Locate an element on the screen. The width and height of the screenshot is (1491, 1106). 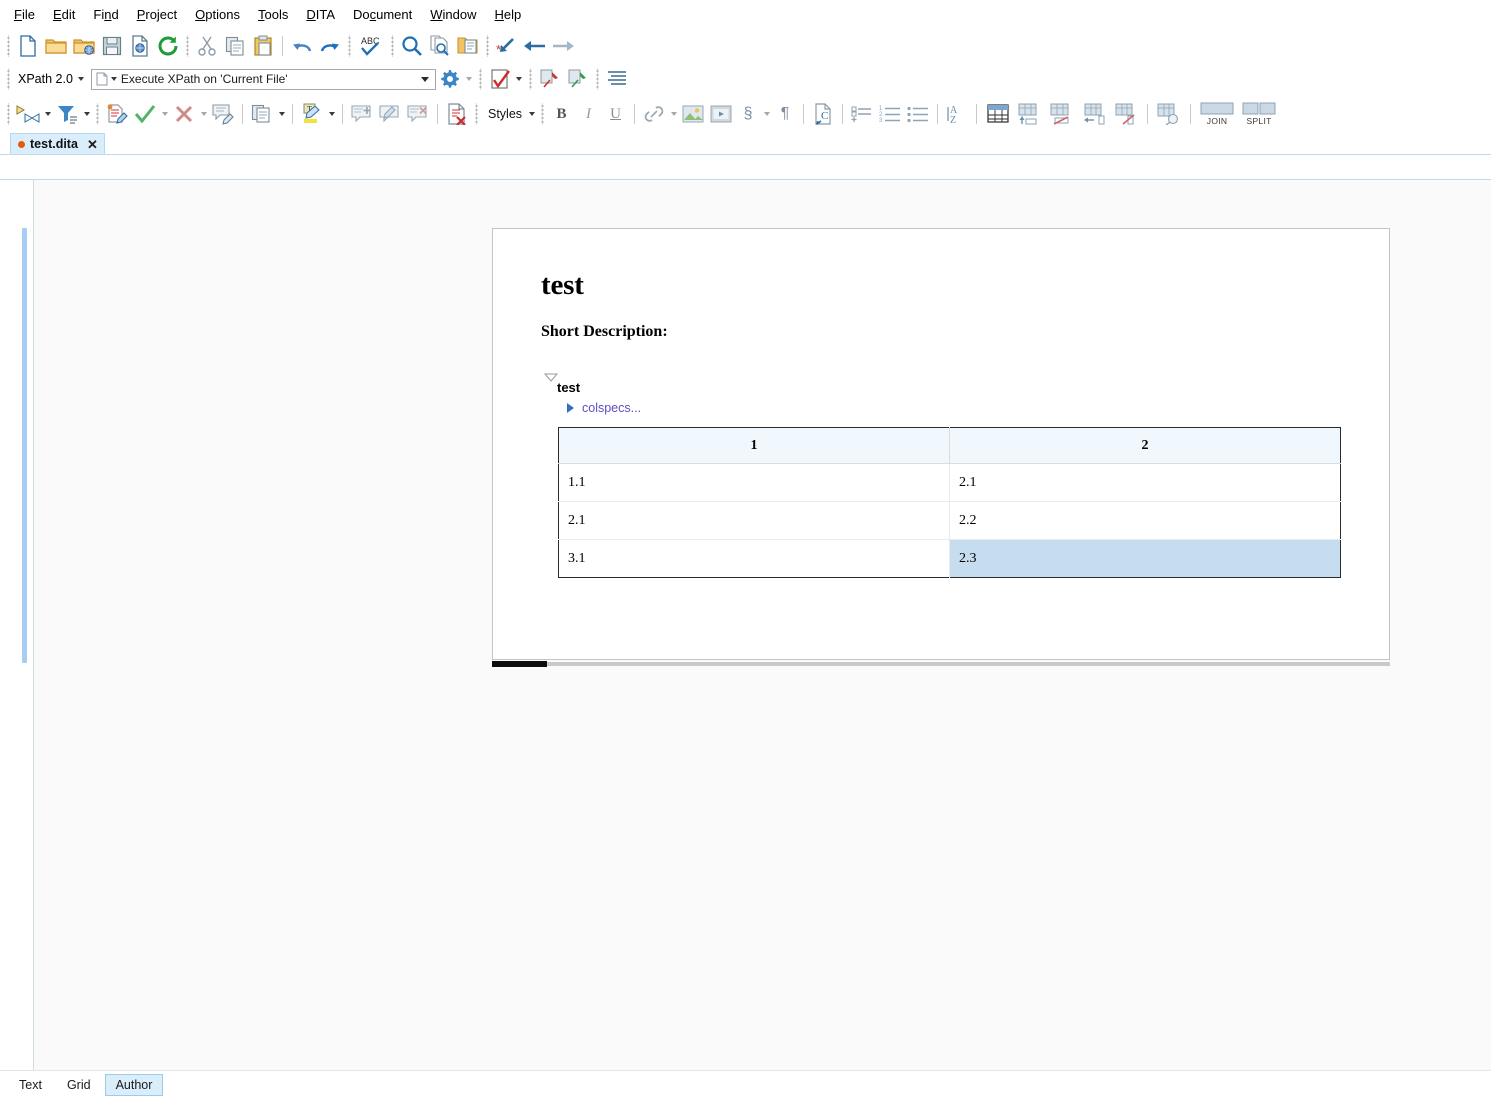
reject-change-icon is located at coordinates (184, 114).